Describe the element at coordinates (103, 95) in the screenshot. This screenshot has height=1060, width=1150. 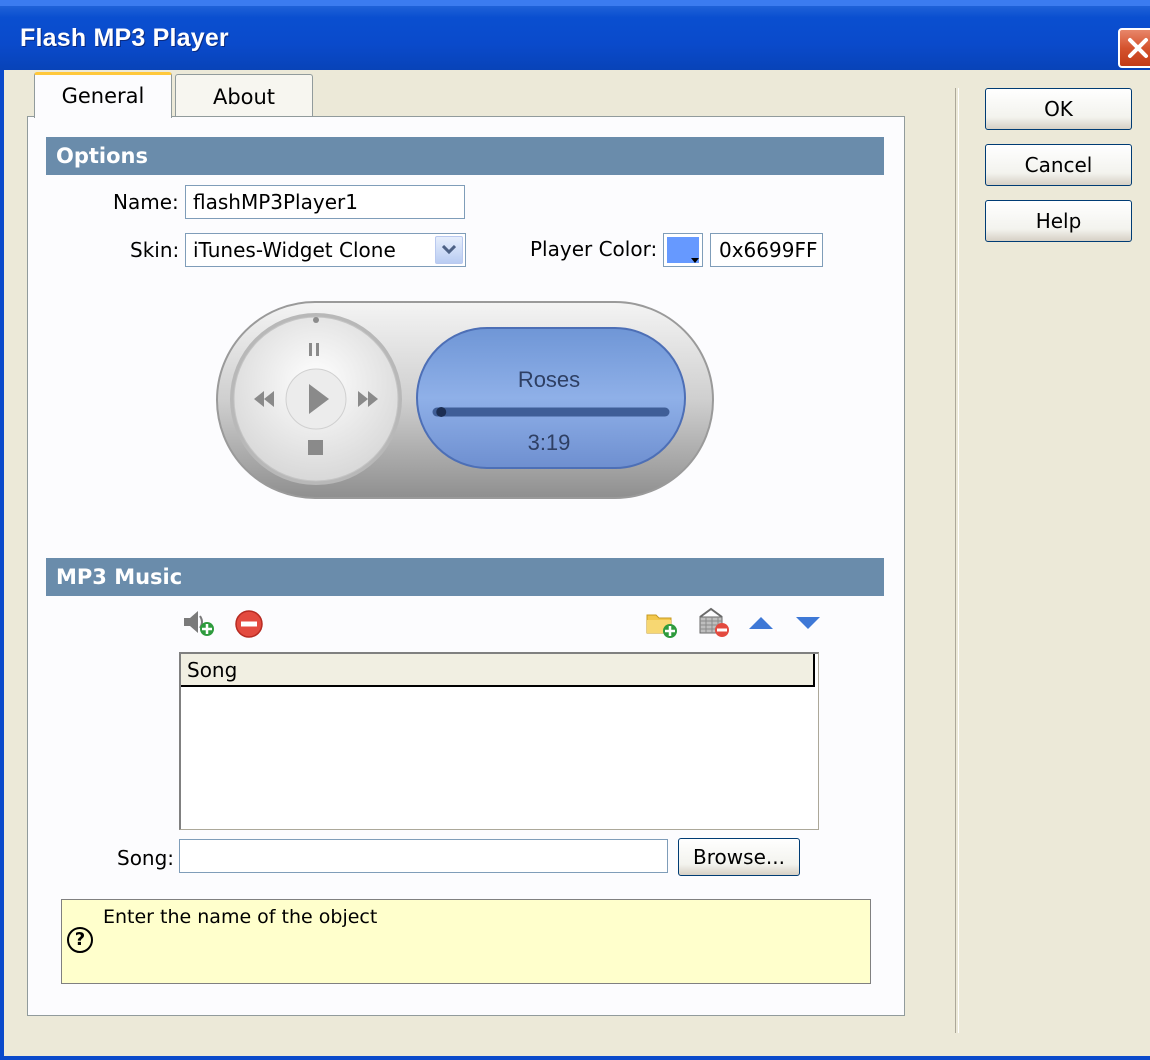
I see `tab-general: General` at that location.